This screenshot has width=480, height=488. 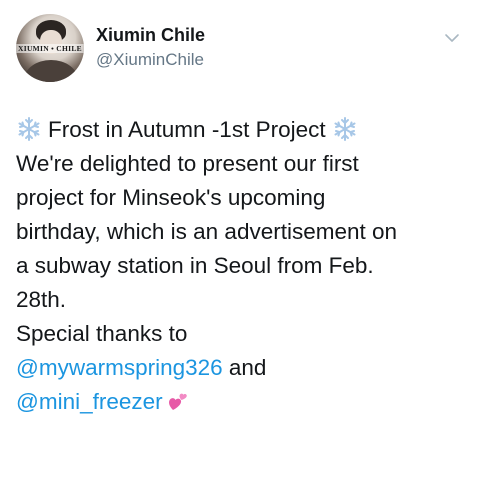 What do you see at coordinates (207, 231) in the screenshot?
I see `tweet-body-line: birthday, which is an advertisement on` at bounding box center [207, 231].